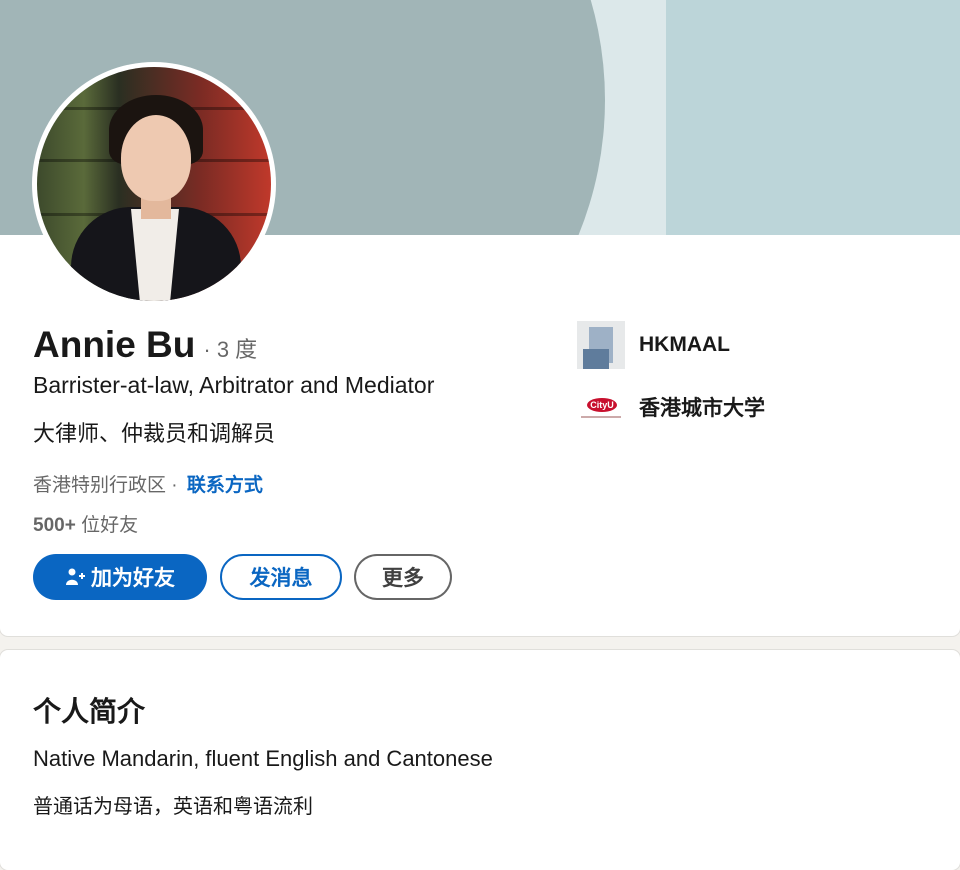 This screenshot has width=960, height=870. What do you see at coordinates (684, 344) in the screenshot?
I see `org-name: HKMAAL` at bounding box center [684, 344].